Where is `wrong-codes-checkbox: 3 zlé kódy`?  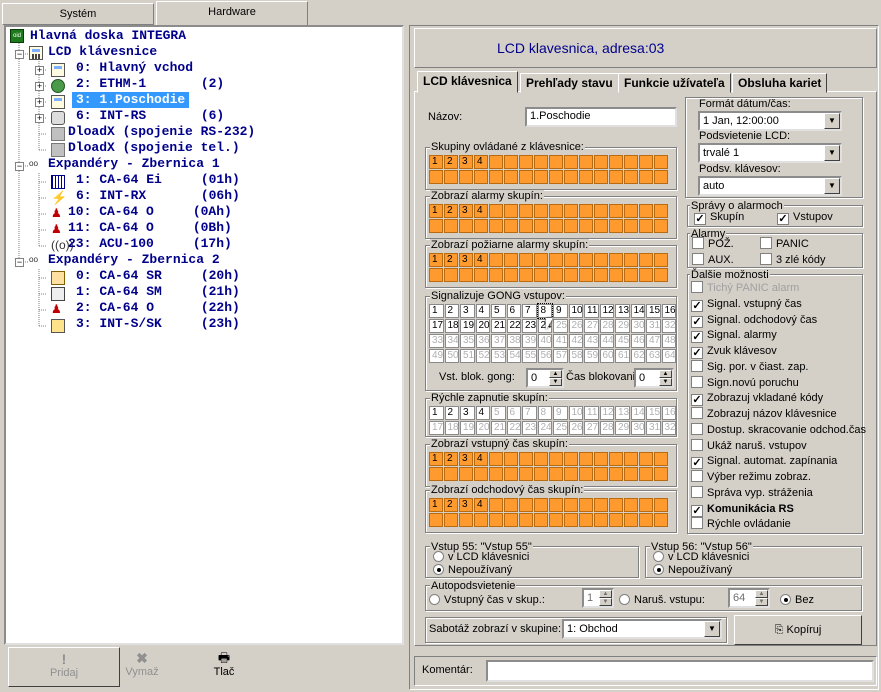 wrong-codes-checkbox: 3 zlé kódy is located at coordinates (793, 260).